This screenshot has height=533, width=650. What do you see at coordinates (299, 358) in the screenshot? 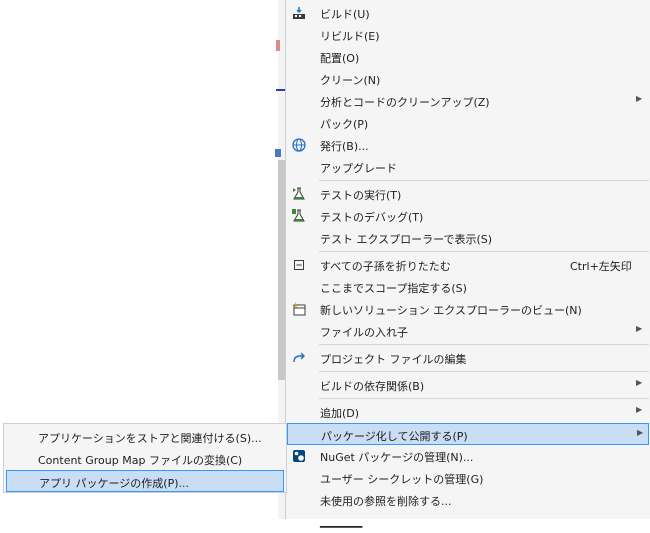
I see `redo-arrow-icon` at bounding box center [299, 358].